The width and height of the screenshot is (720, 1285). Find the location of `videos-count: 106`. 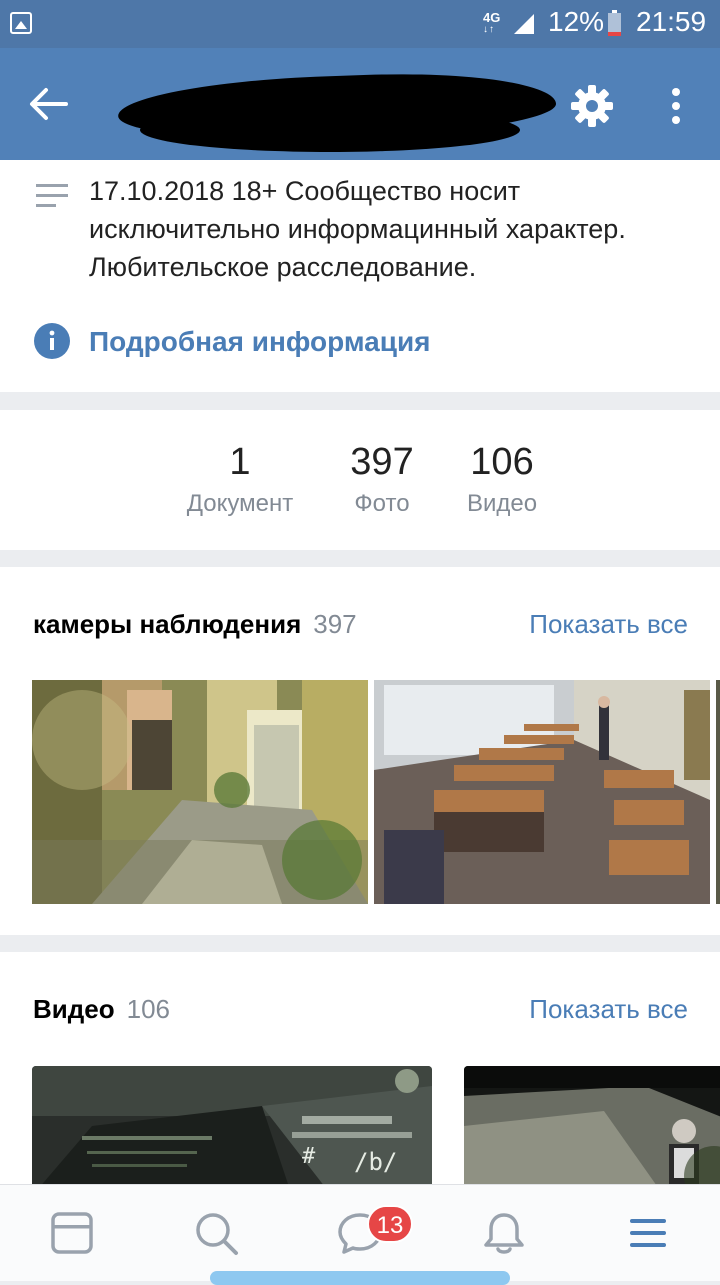

videos-count: 106 is located at coordinates (148, 1009).